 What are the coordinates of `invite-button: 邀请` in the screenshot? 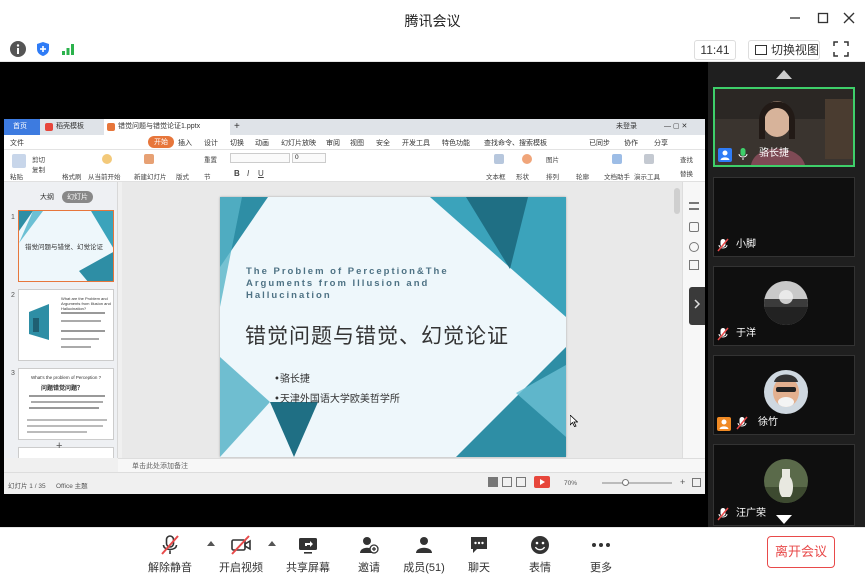 It's located at (369, 555).